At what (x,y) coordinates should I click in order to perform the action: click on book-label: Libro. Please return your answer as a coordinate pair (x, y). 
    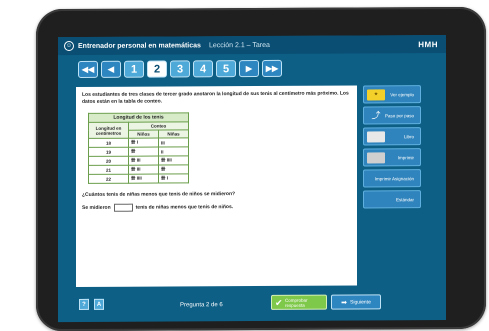
    Looking at the image, I should click on (408, 136).